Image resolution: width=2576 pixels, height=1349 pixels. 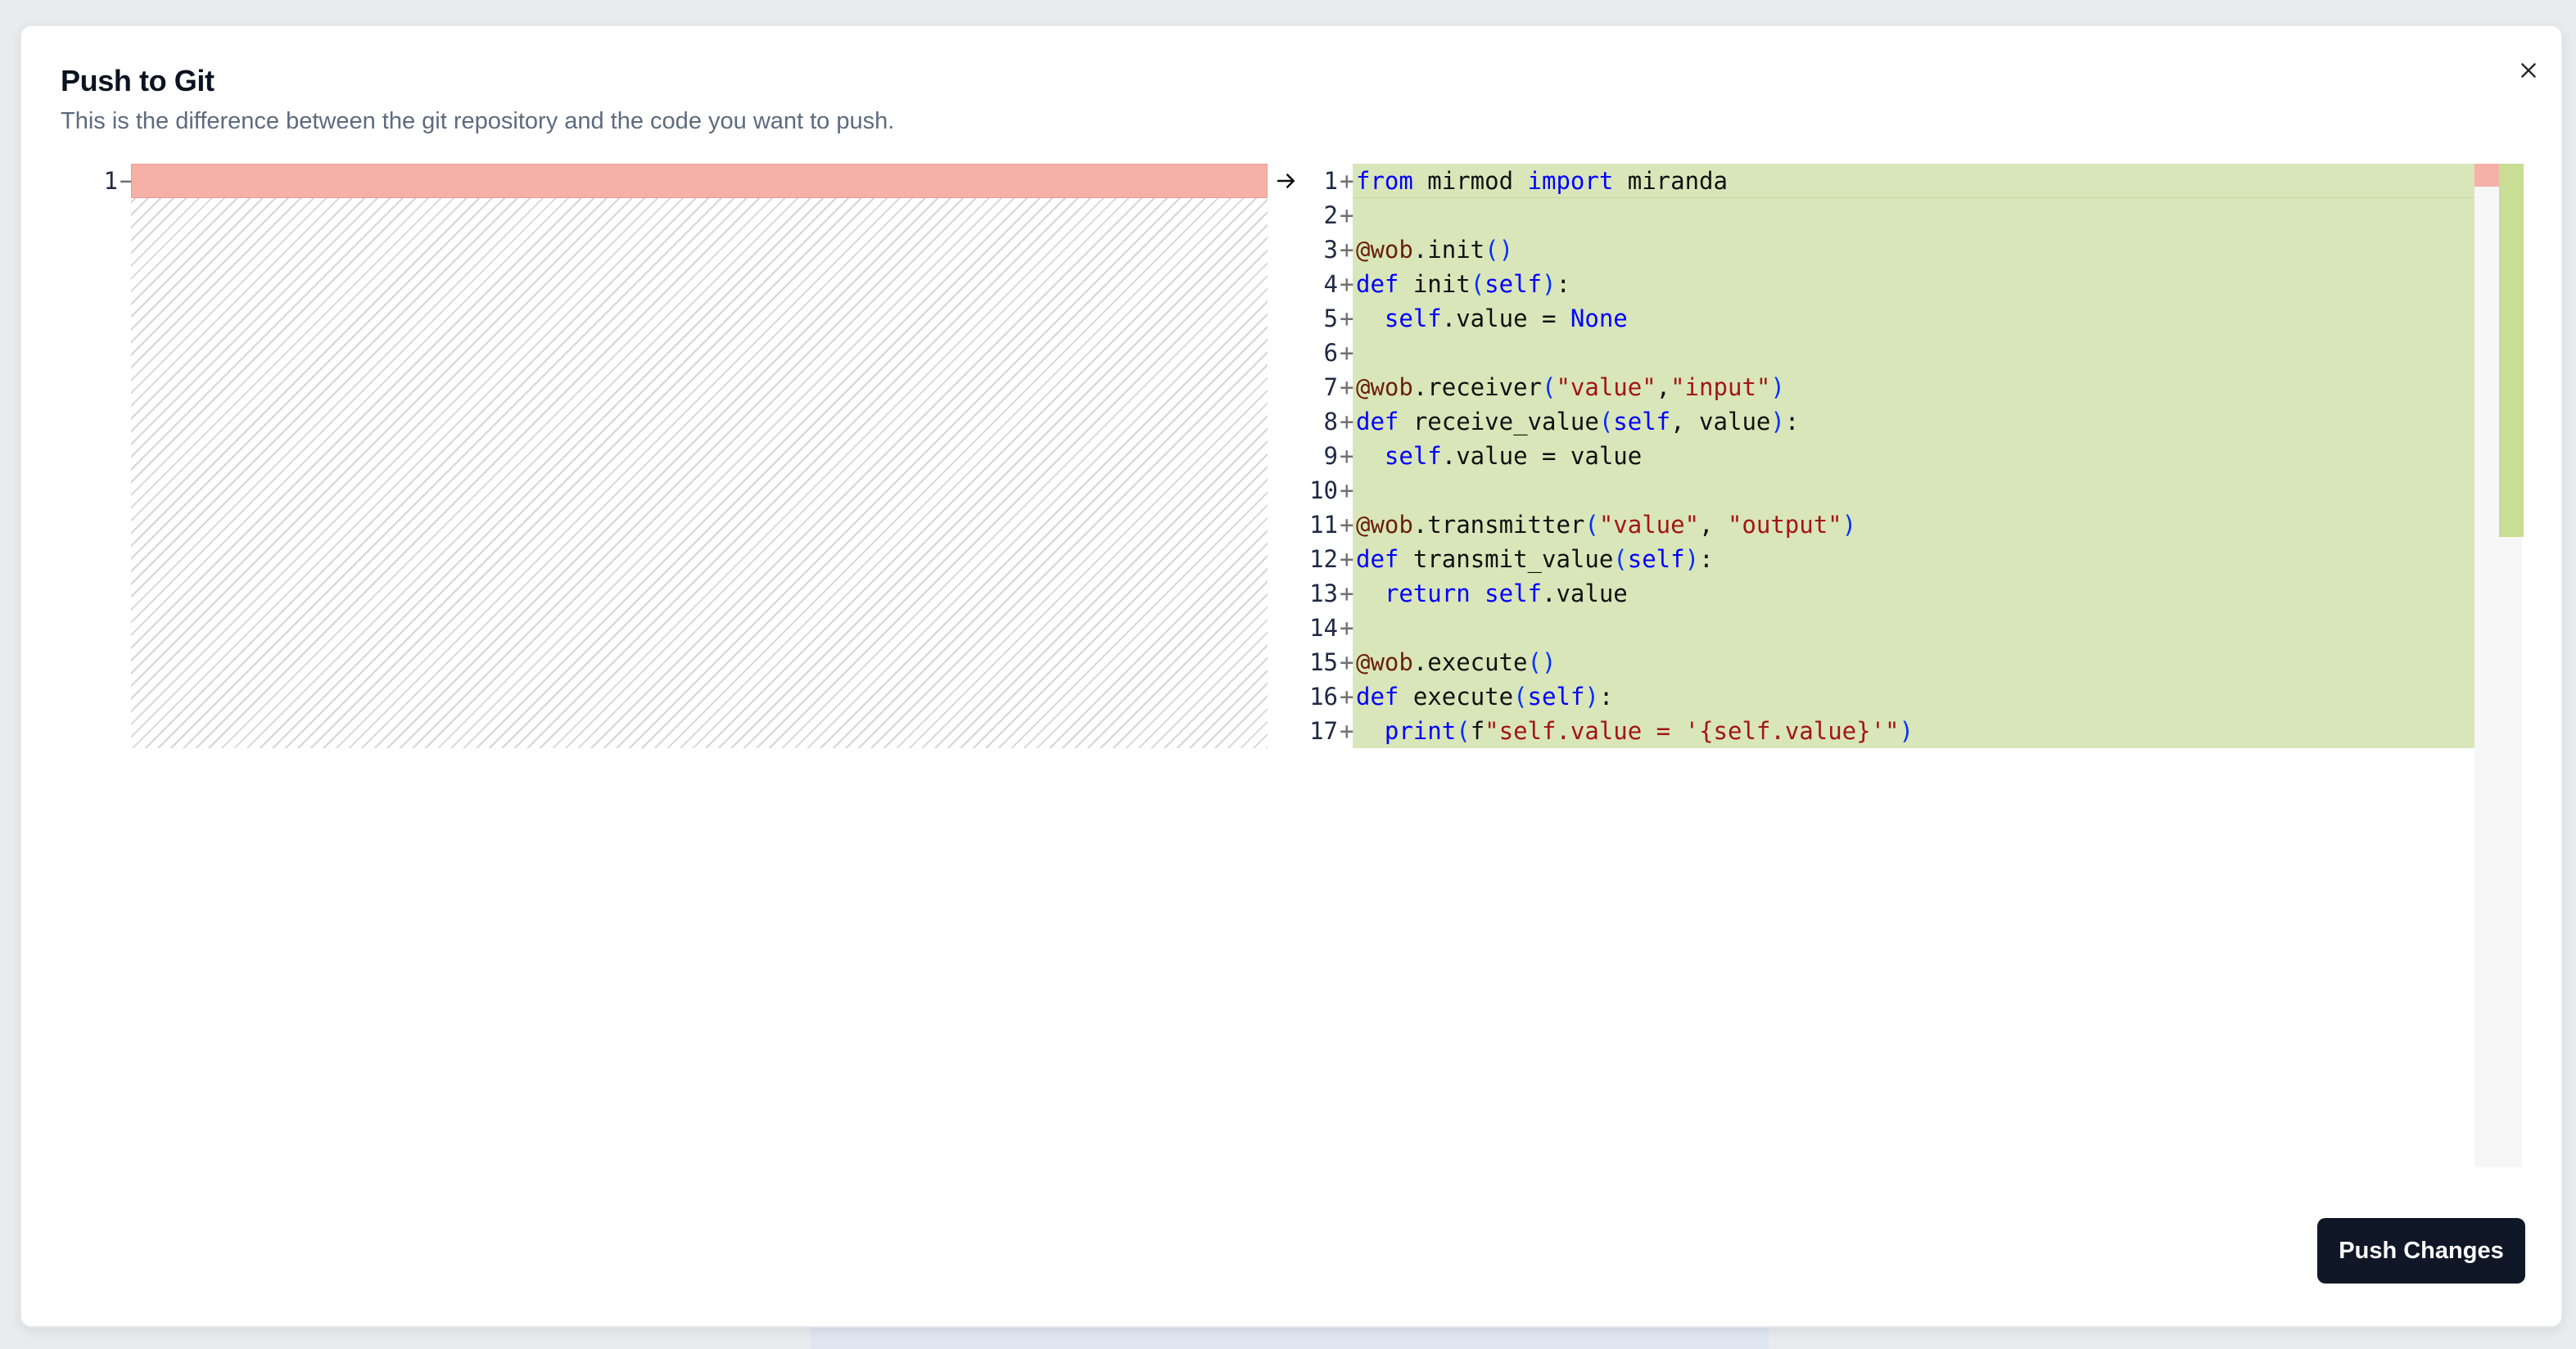 What do you see at coordinates (1456, 697) in the screenshot?
I see `code-token: execute` at bounding box center [1456, 697].